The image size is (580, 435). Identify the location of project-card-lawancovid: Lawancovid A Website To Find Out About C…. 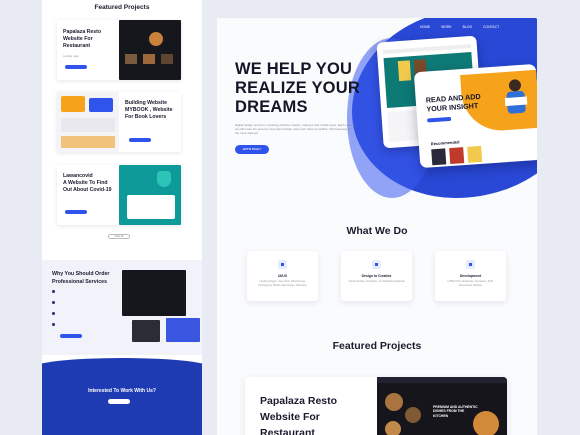
(119, 195).